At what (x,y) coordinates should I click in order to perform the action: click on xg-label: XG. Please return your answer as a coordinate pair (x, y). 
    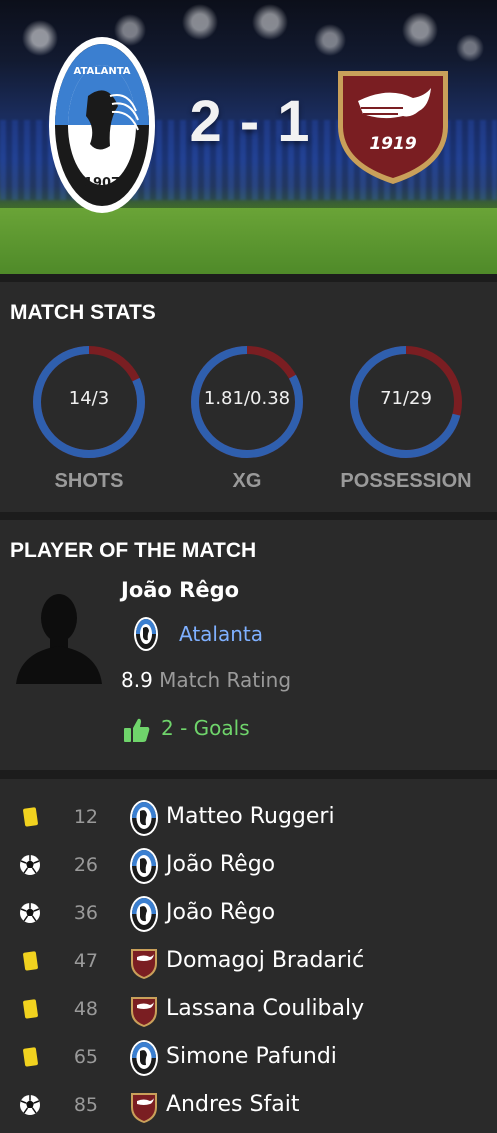
    Looking at the image, I should click on (247, 481).